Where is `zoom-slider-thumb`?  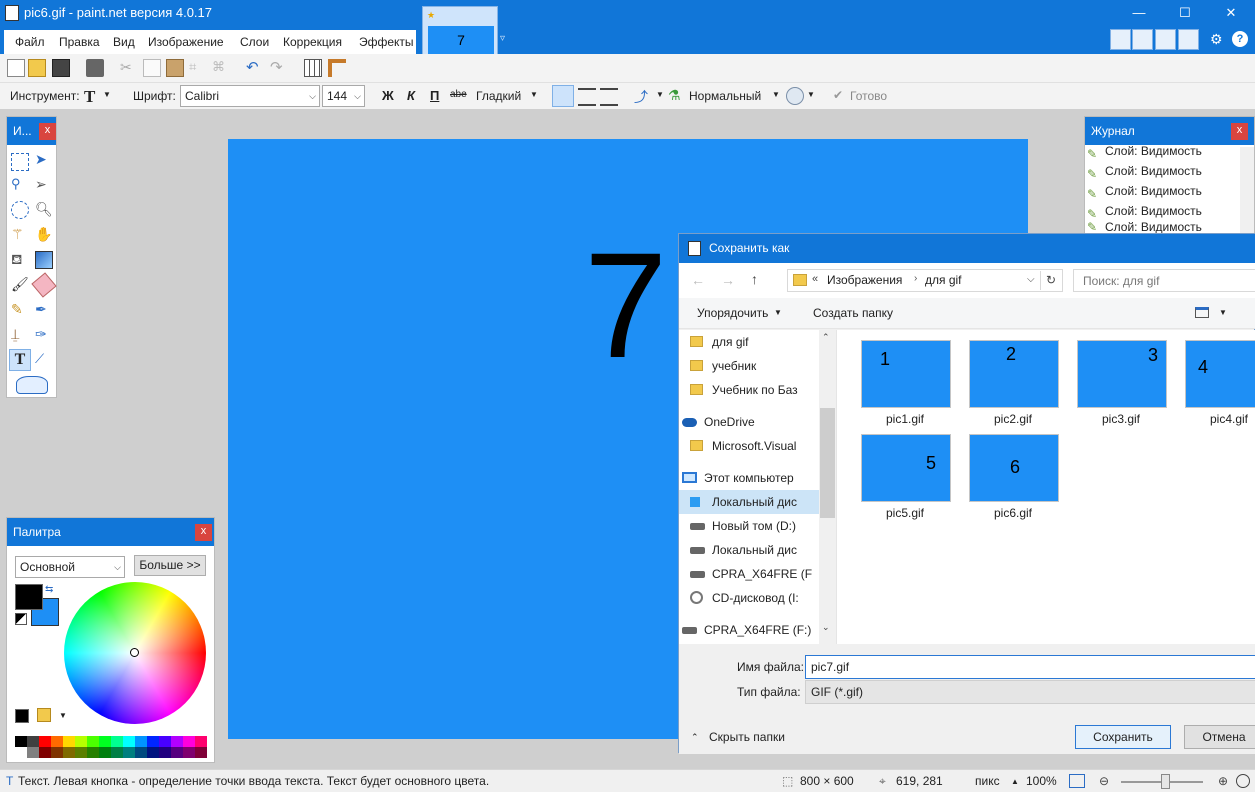 zoom-slider-thumb is located at coordinates (1165, 781).